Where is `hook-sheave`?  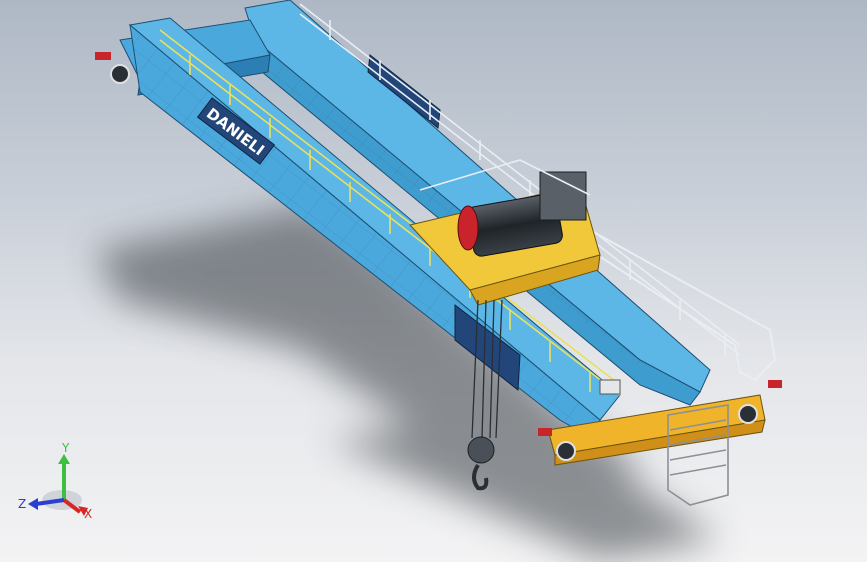 hook-sheave is located at coordinates (481, 450).